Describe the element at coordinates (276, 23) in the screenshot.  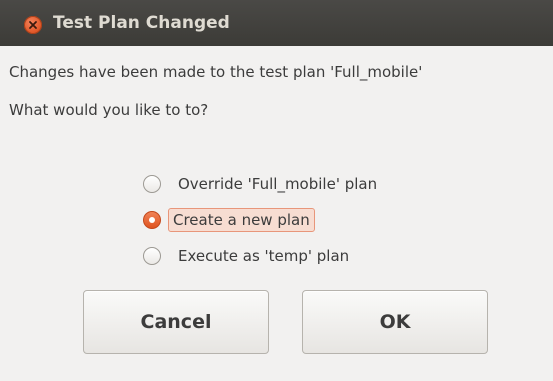
I see `title-bar: Test Plan Changed` at that location.